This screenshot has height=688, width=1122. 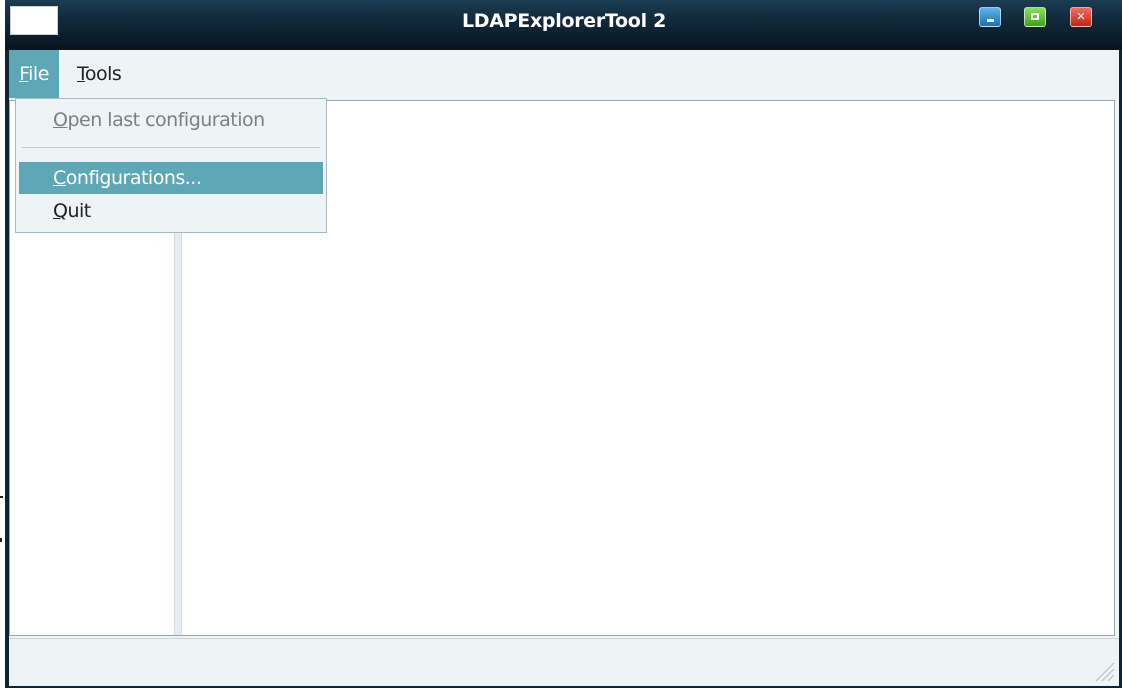 I want to click on title-bar: LDAPExplorerTool 2 ✕, so click(x=563, y=25).